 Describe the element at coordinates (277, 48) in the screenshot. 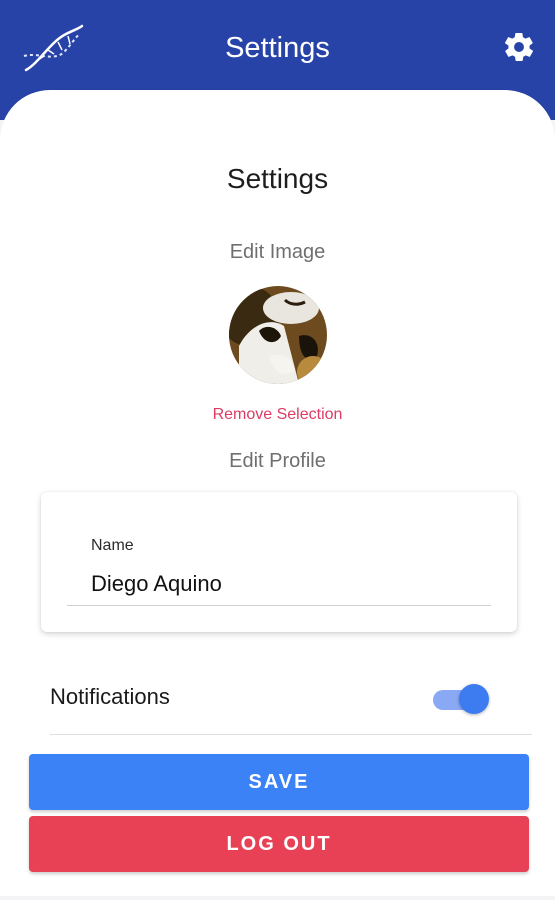

I see `app-bar-title: Settings` at that location.